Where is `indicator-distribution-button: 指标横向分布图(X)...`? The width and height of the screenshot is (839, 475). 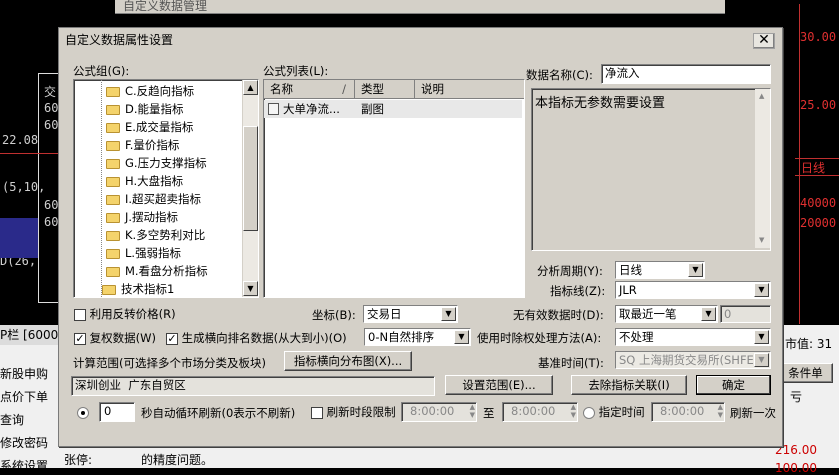 indicator-distribution-button: 指标横向分布图(X)... is located at coordinates (348, 361).